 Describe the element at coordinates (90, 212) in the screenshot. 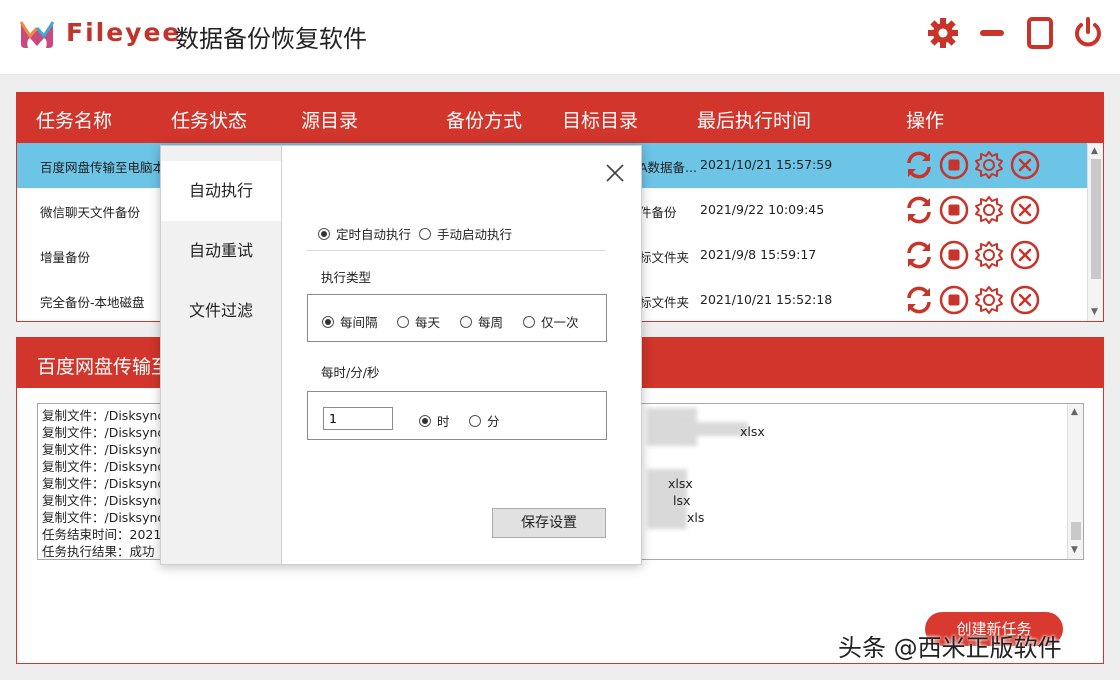

I see `row-task-name: 微信聊天文件备份` at that location.